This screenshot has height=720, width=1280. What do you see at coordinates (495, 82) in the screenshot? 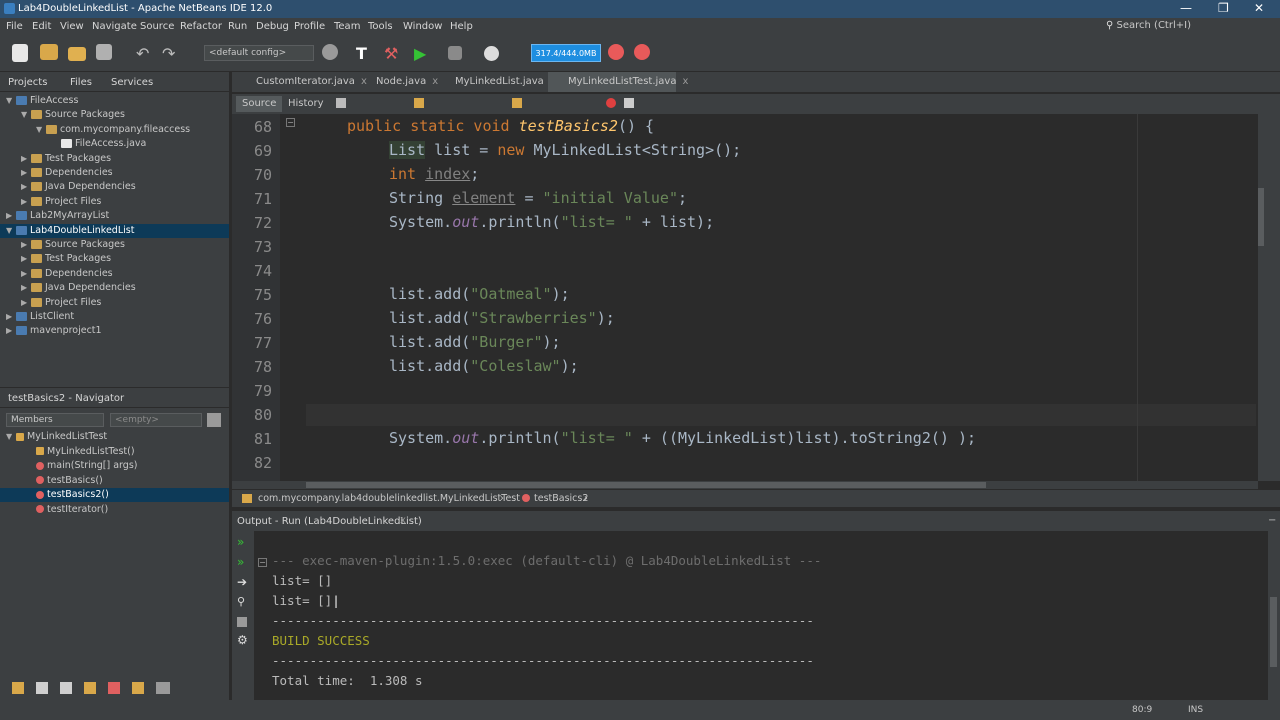
I see `tab-mylinkedlist: MyLinkedList.javax` at bounding box center [495, 82].